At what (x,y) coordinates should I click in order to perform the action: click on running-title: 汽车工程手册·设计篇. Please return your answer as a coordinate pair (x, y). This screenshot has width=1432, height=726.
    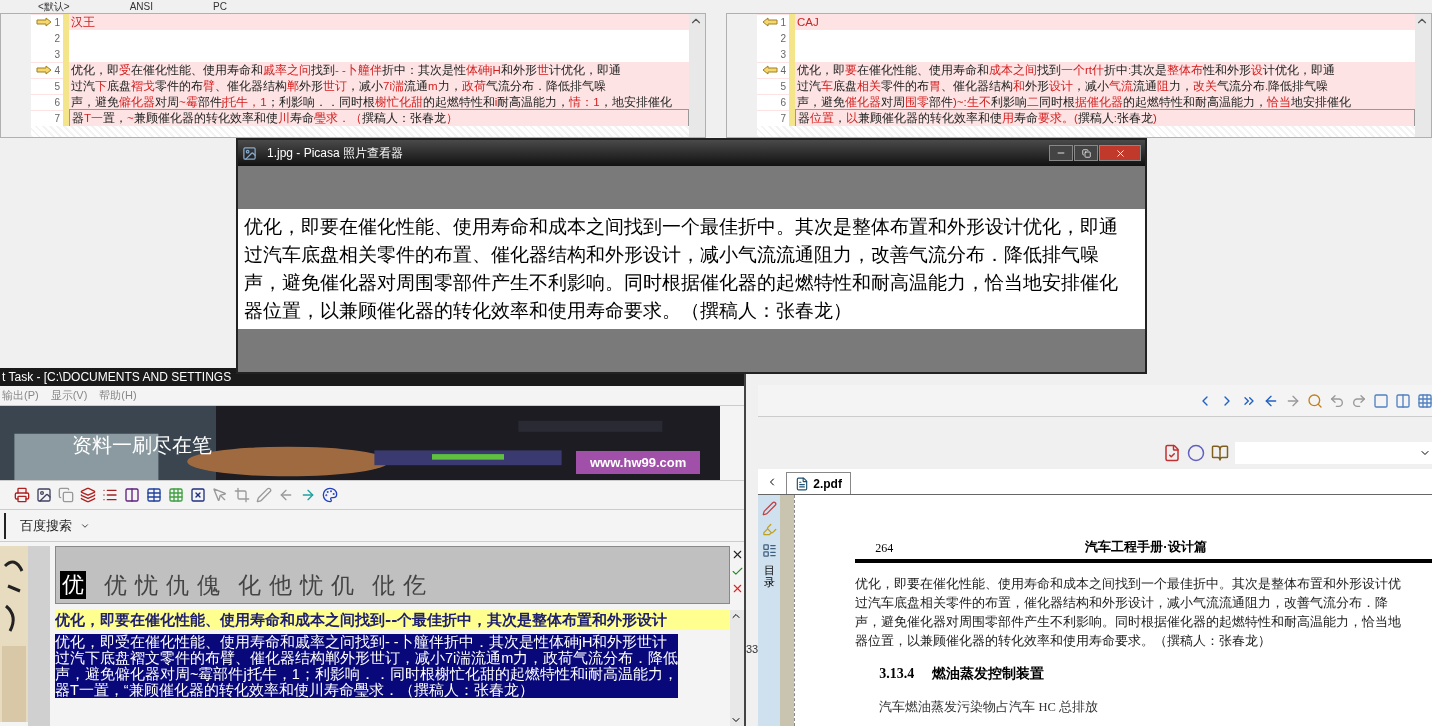
    Looking at the image, I should click on (1146, 547).